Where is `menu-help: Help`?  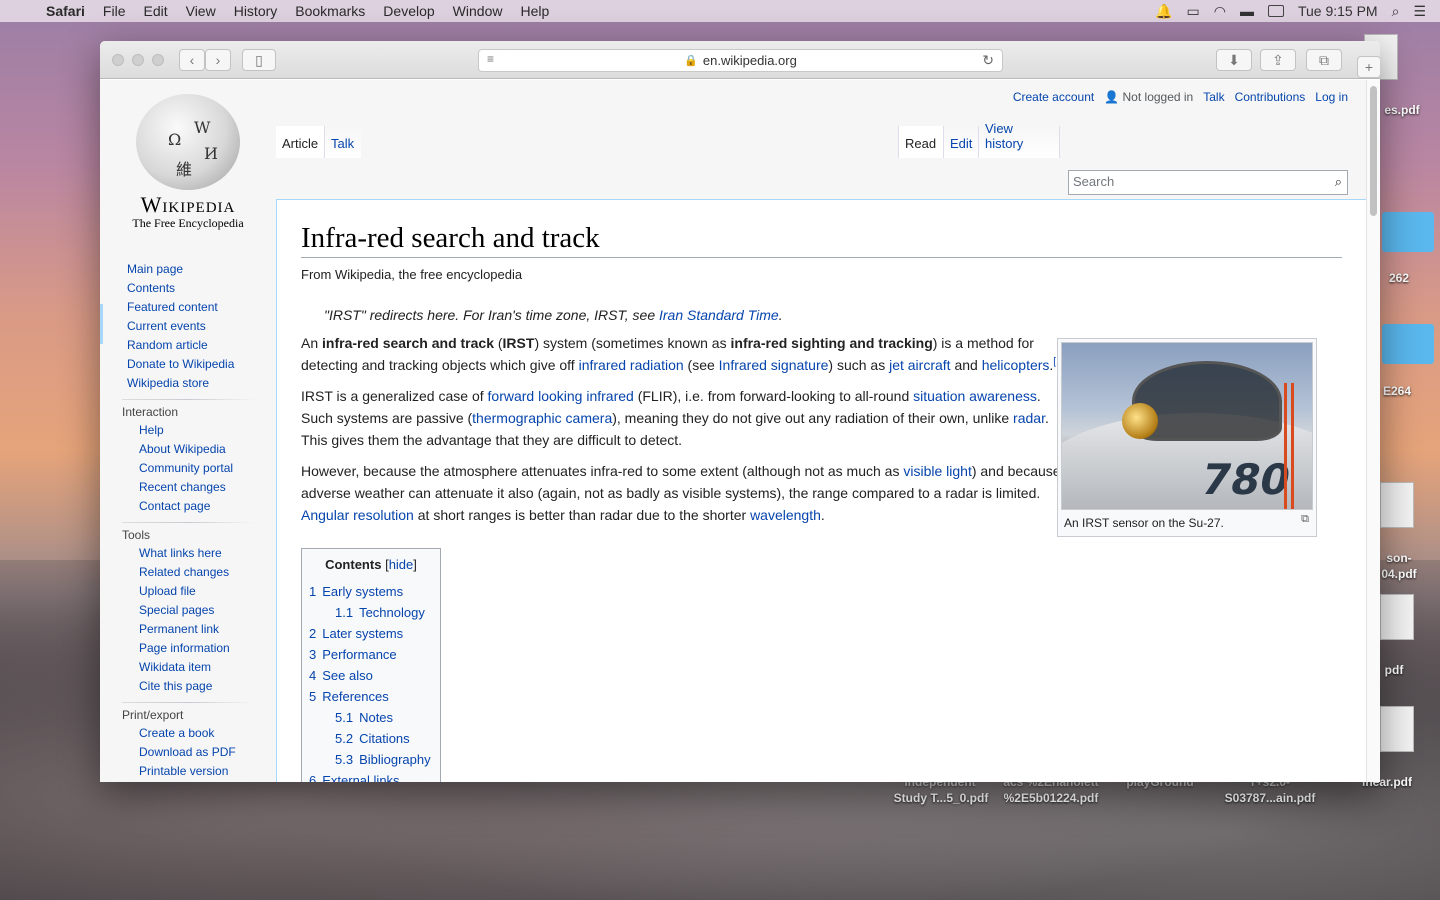
menu-help: Help is located at coordinates (534, 11).